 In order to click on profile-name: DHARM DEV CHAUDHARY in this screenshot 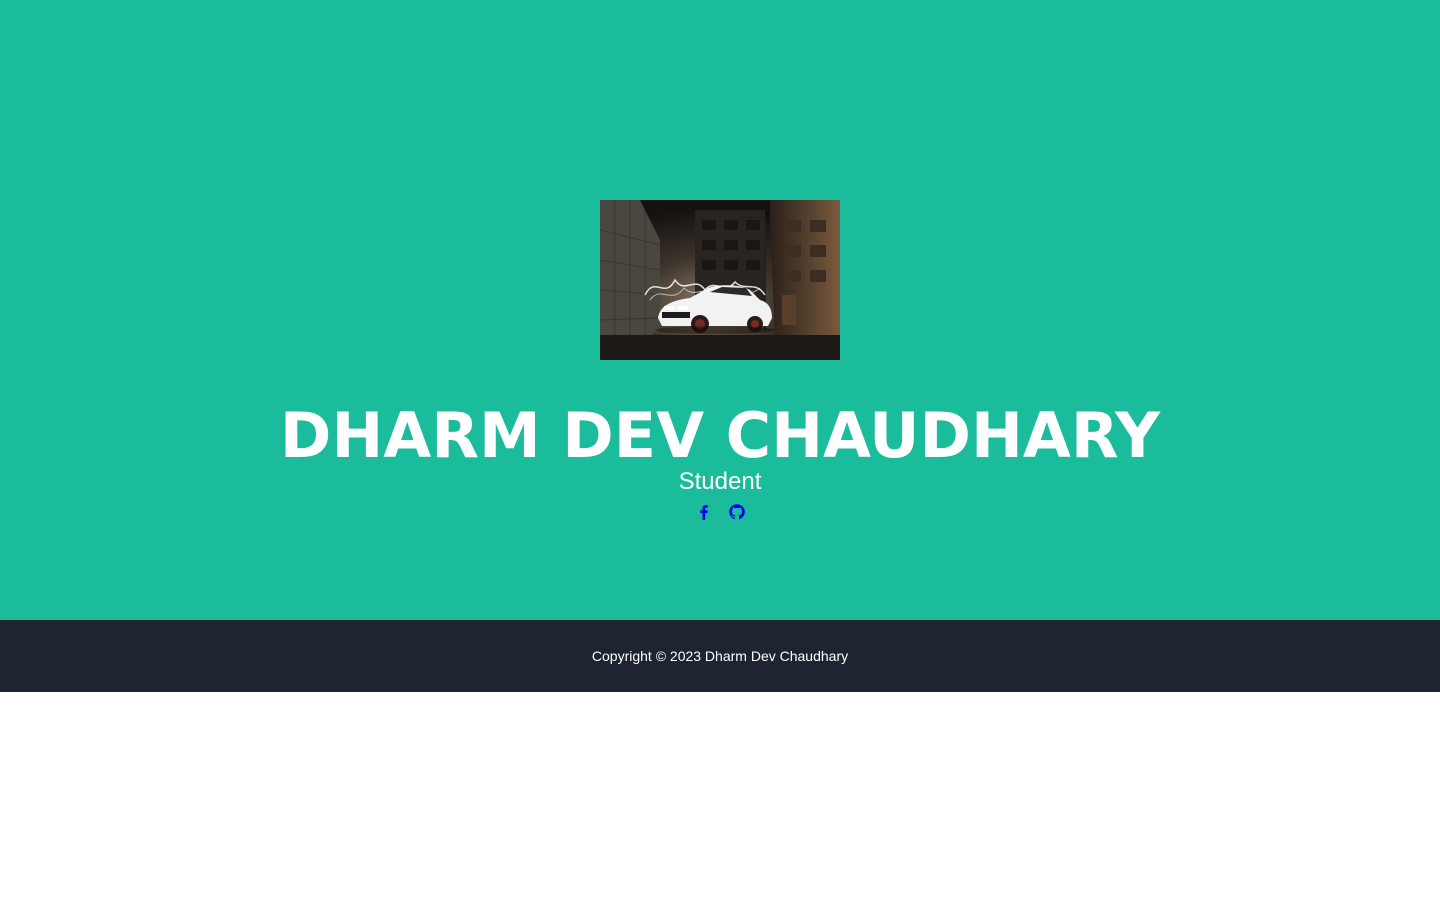, I will do `click(720, 435)`.